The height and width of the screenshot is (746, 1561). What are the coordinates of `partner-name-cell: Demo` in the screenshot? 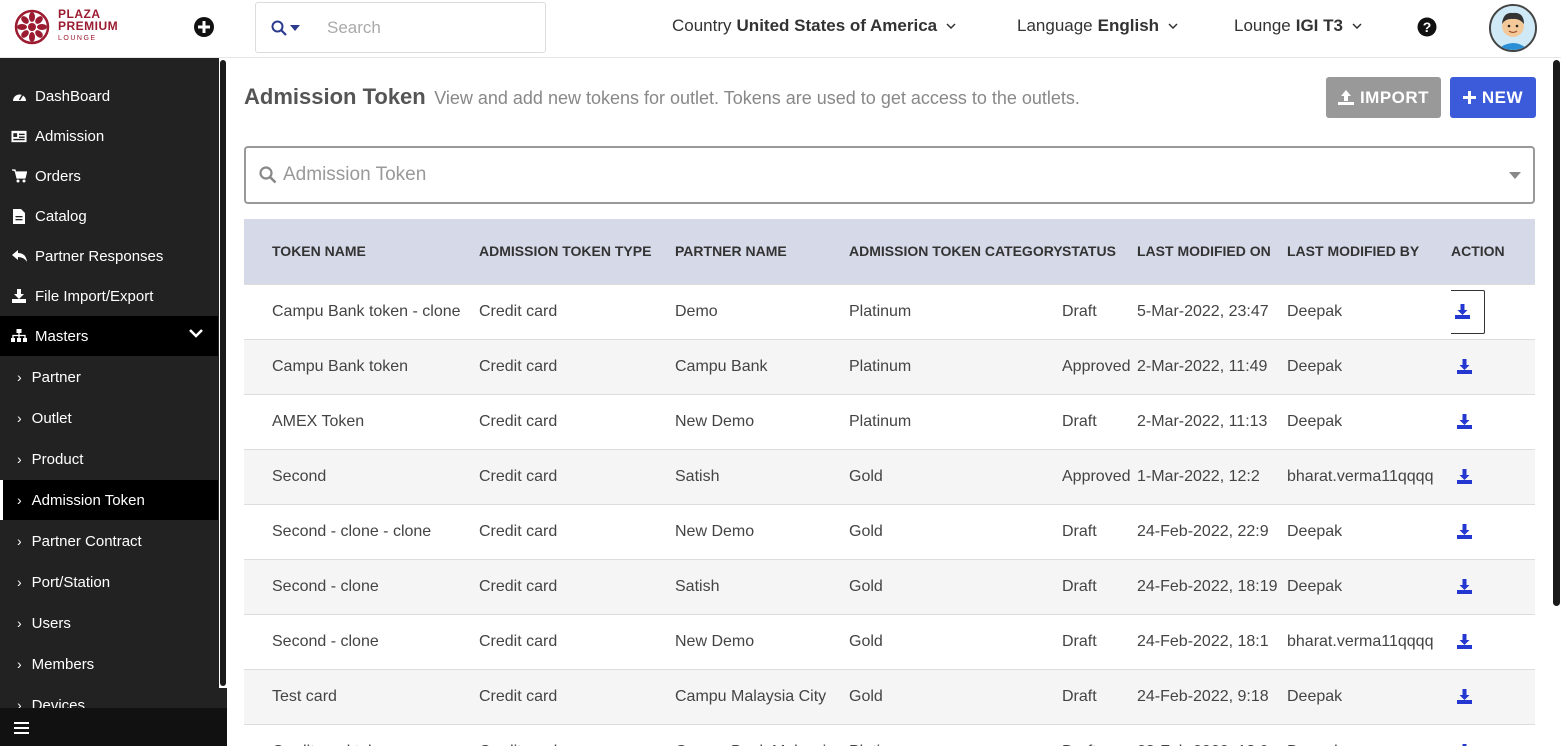 It's located at (762, 311).